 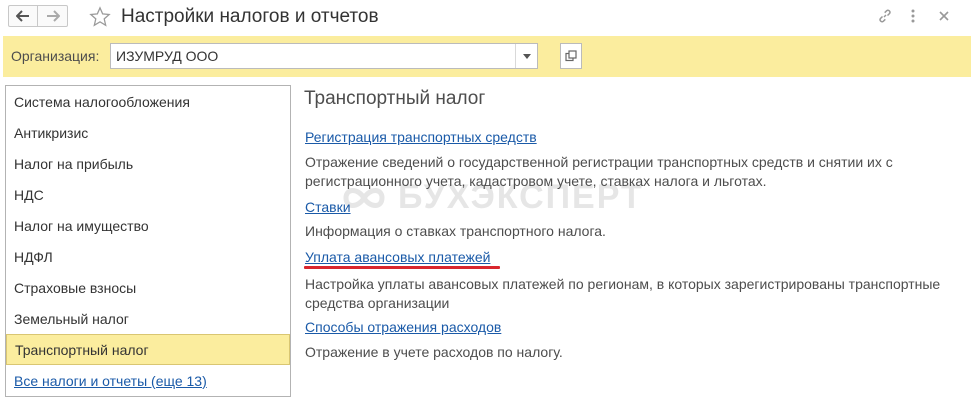 What do you see at coordinates (55, 56) in the screenshot?
I see `organization-label: Организация:` at bounding box center [55, 56].